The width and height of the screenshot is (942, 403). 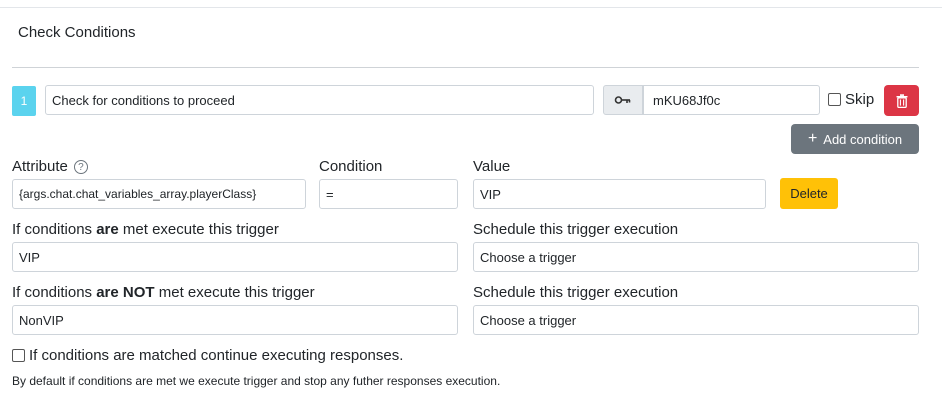 I want to click on key-icon, so click(x=622, y=100).